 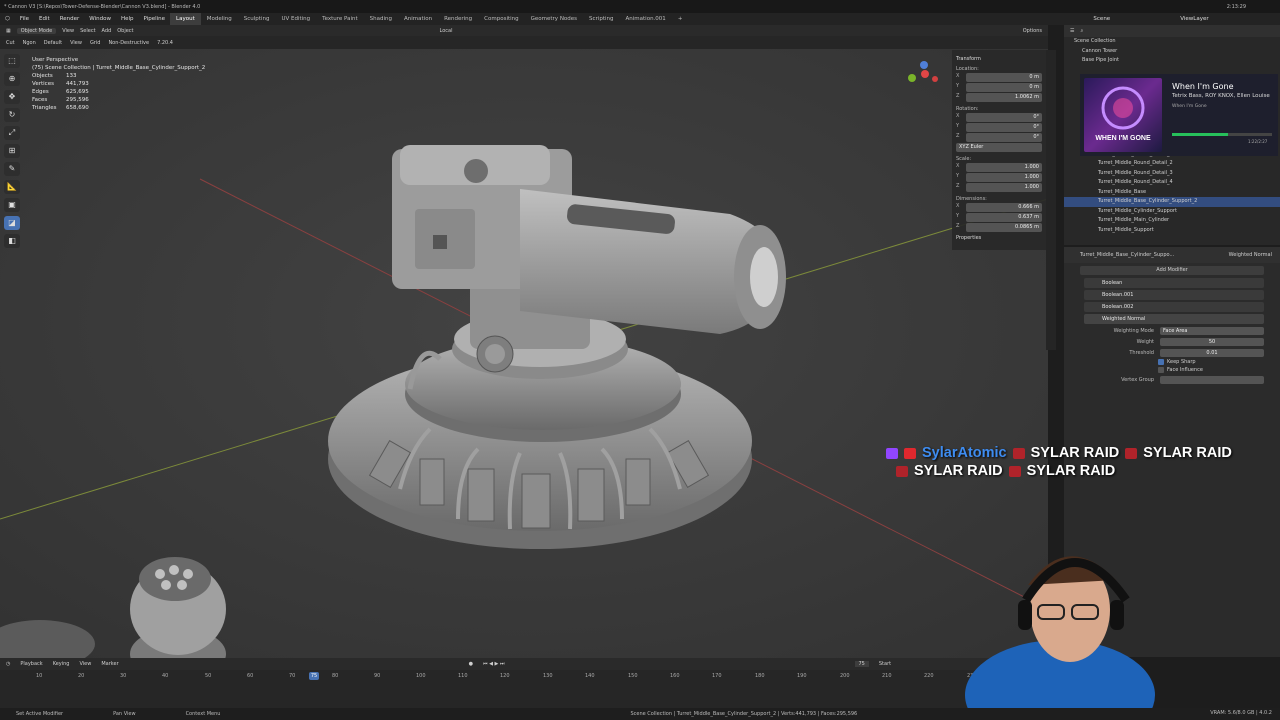 What do you see at coordinates (1172, 221) in the screenshot?
I see `outliner-item: Turret_Middle_Main_Cylinder` at bounding box center [1172, 221].